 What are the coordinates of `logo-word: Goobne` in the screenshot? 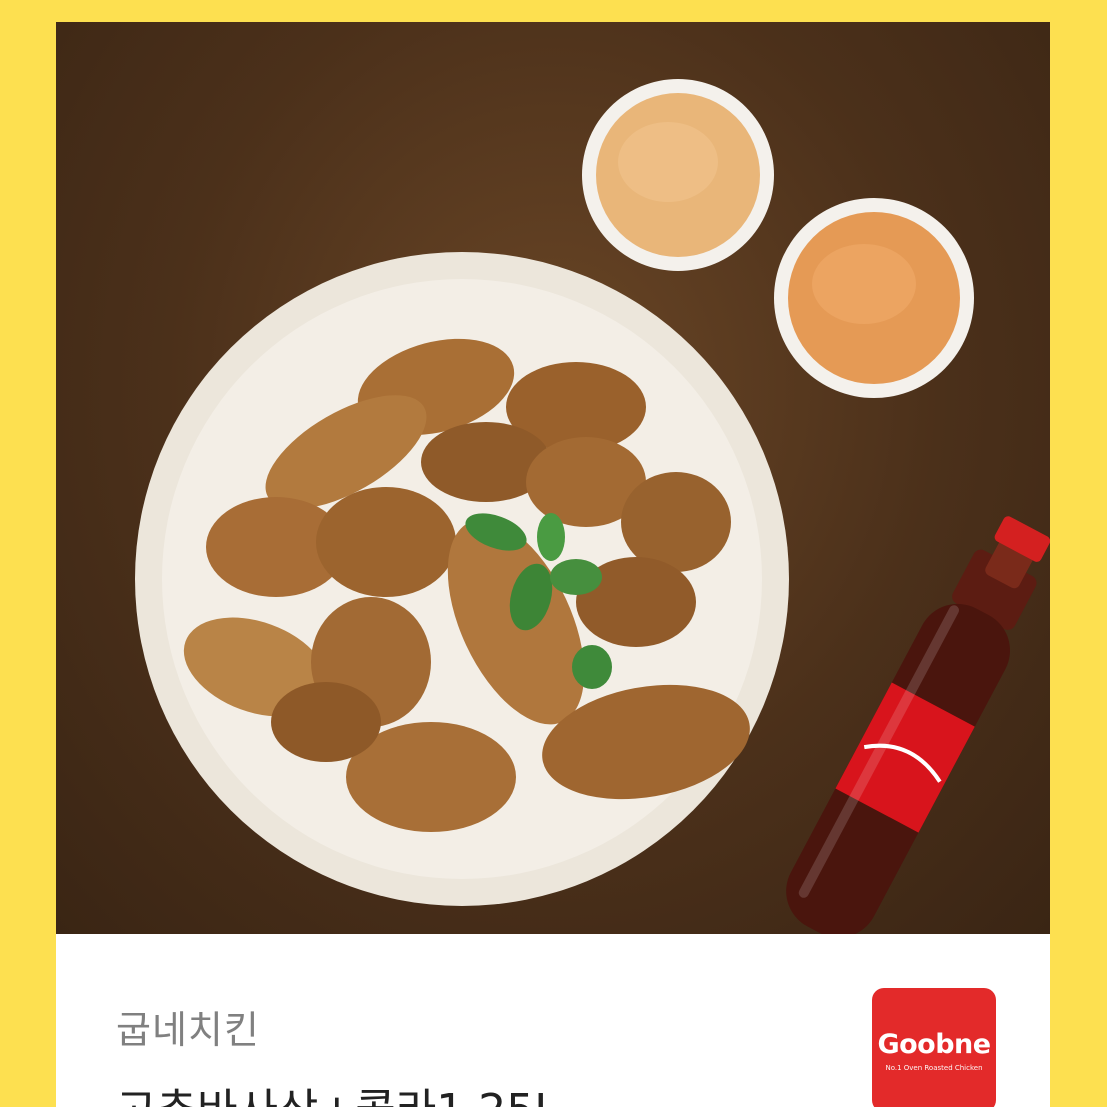 It's located at (934, 1044).